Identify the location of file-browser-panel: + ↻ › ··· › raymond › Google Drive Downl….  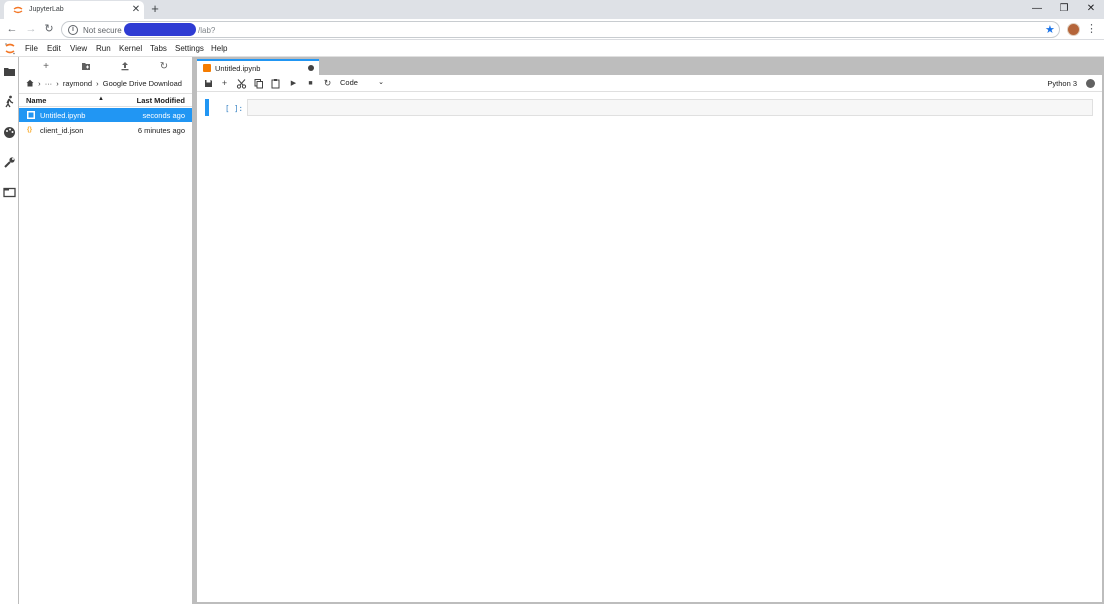
(105, 330).